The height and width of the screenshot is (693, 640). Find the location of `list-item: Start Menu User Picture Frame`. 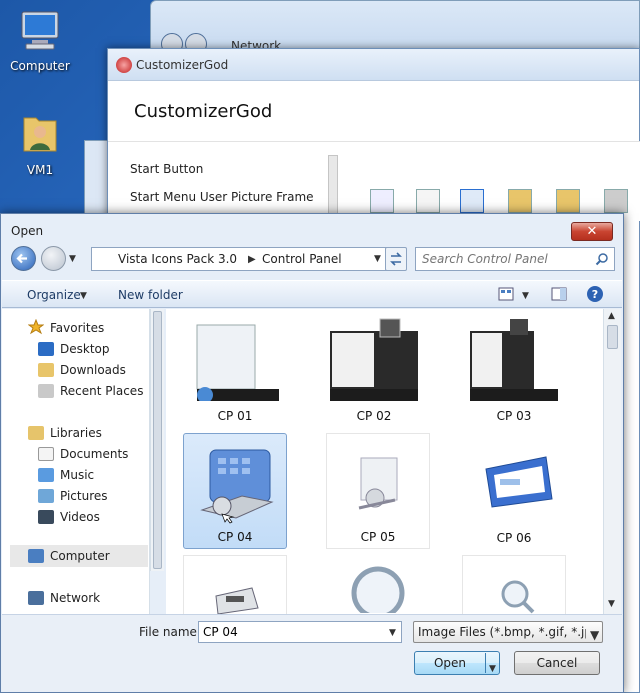

list-item: Start Menu User Picture Frame is located at coordinates (222, 197).